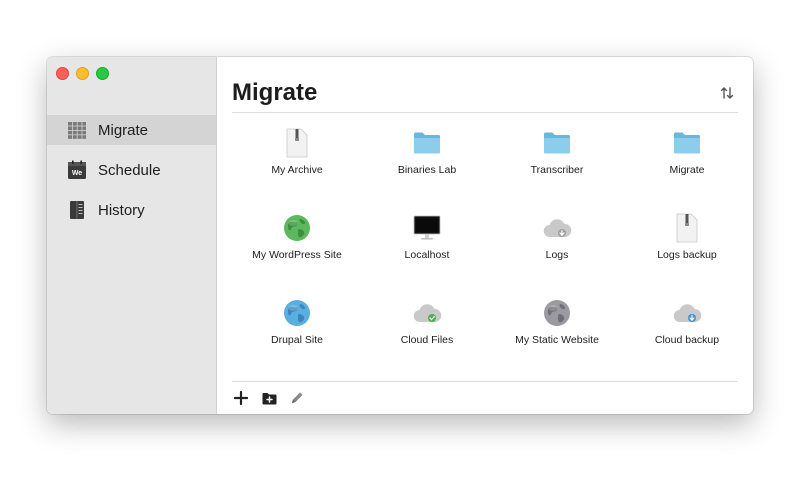  I want to click on sidebar-item-label: History, so click(121, 210).